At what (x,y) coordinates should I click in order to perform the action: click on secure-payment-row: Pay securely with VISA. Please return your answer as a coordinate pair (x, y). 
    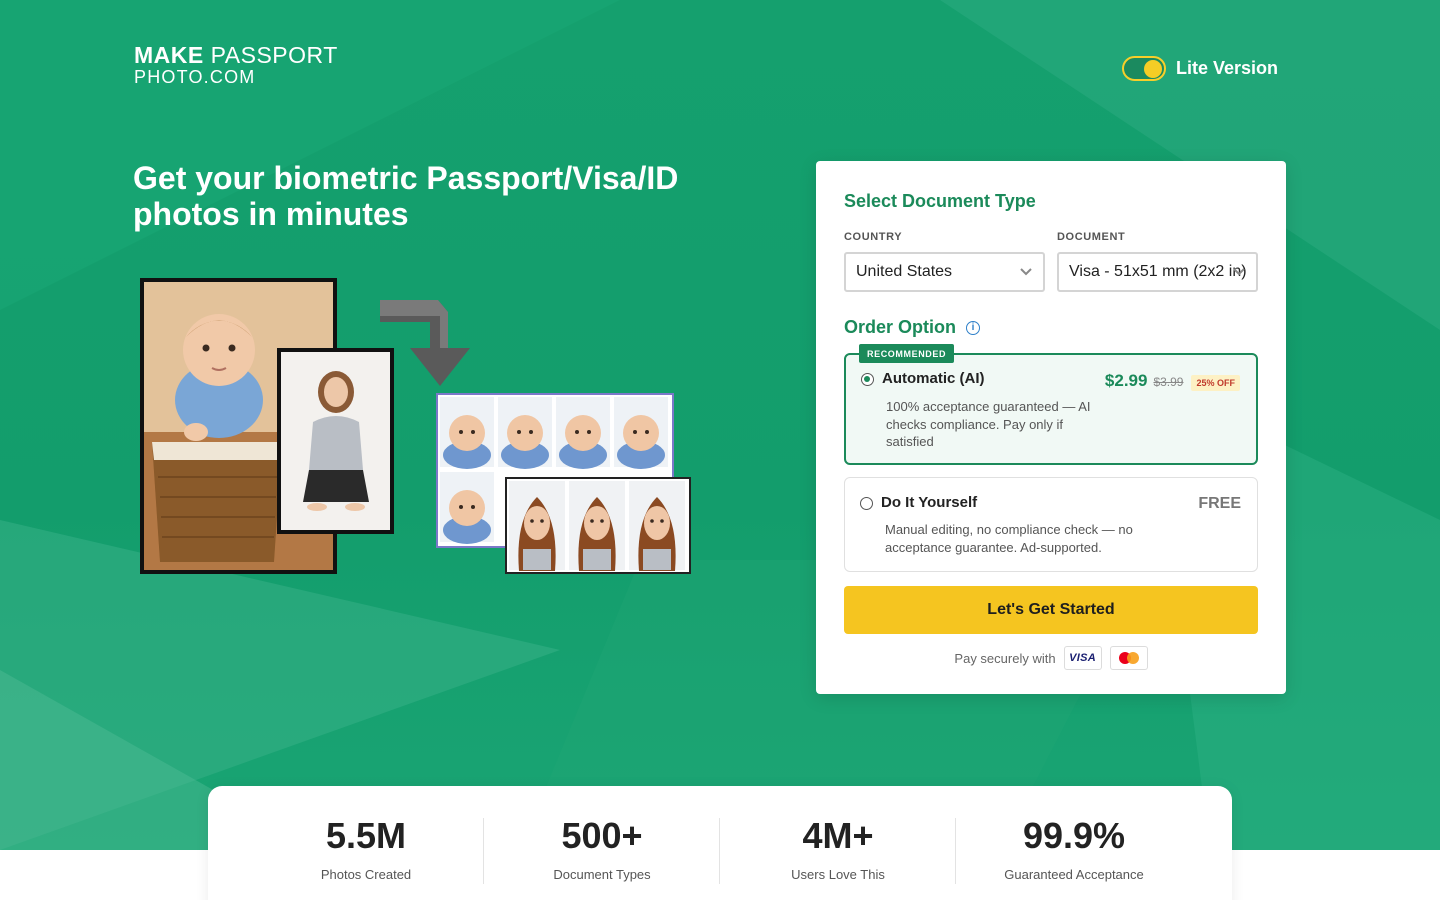
    Looking at the image, I should click on (1051, 658).